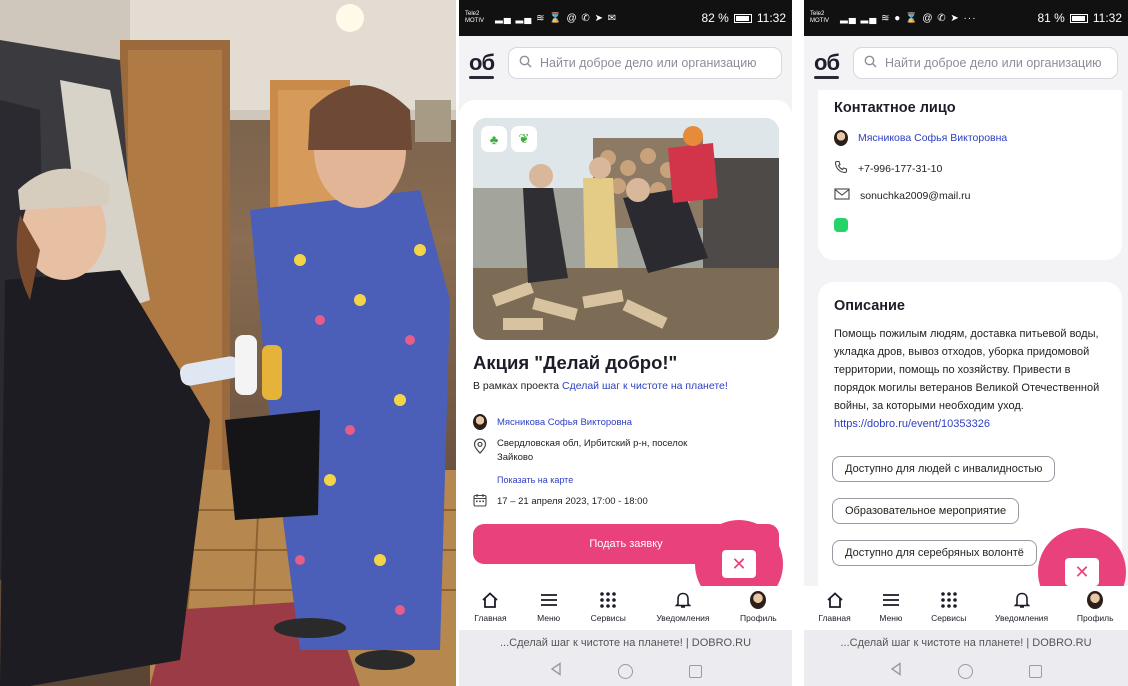 The image size is (1128, 686). What do you see at coordinates (900, 169) in the screenshot?
I see `contact-phone: +7-996-177-31-10` at bounding box center [900, 169].